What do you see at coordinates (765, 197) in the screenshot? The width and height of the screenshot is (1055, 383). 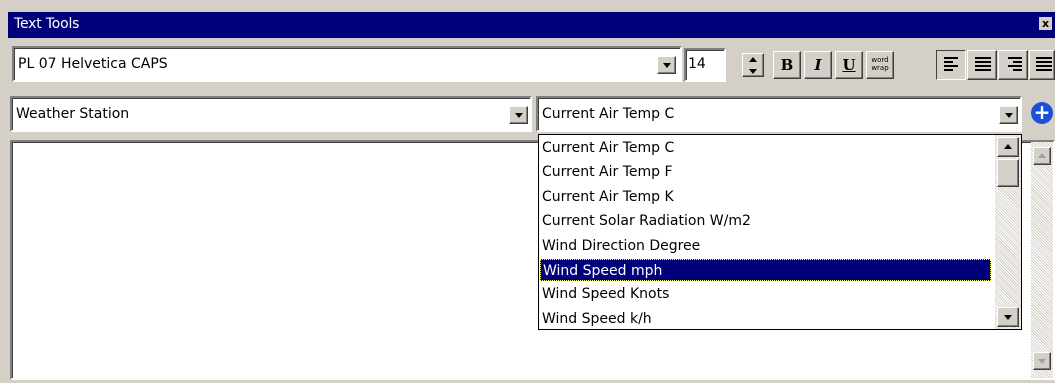 I see `dropdown-option: Current Air Temp K` at bounding box center [765, 197].